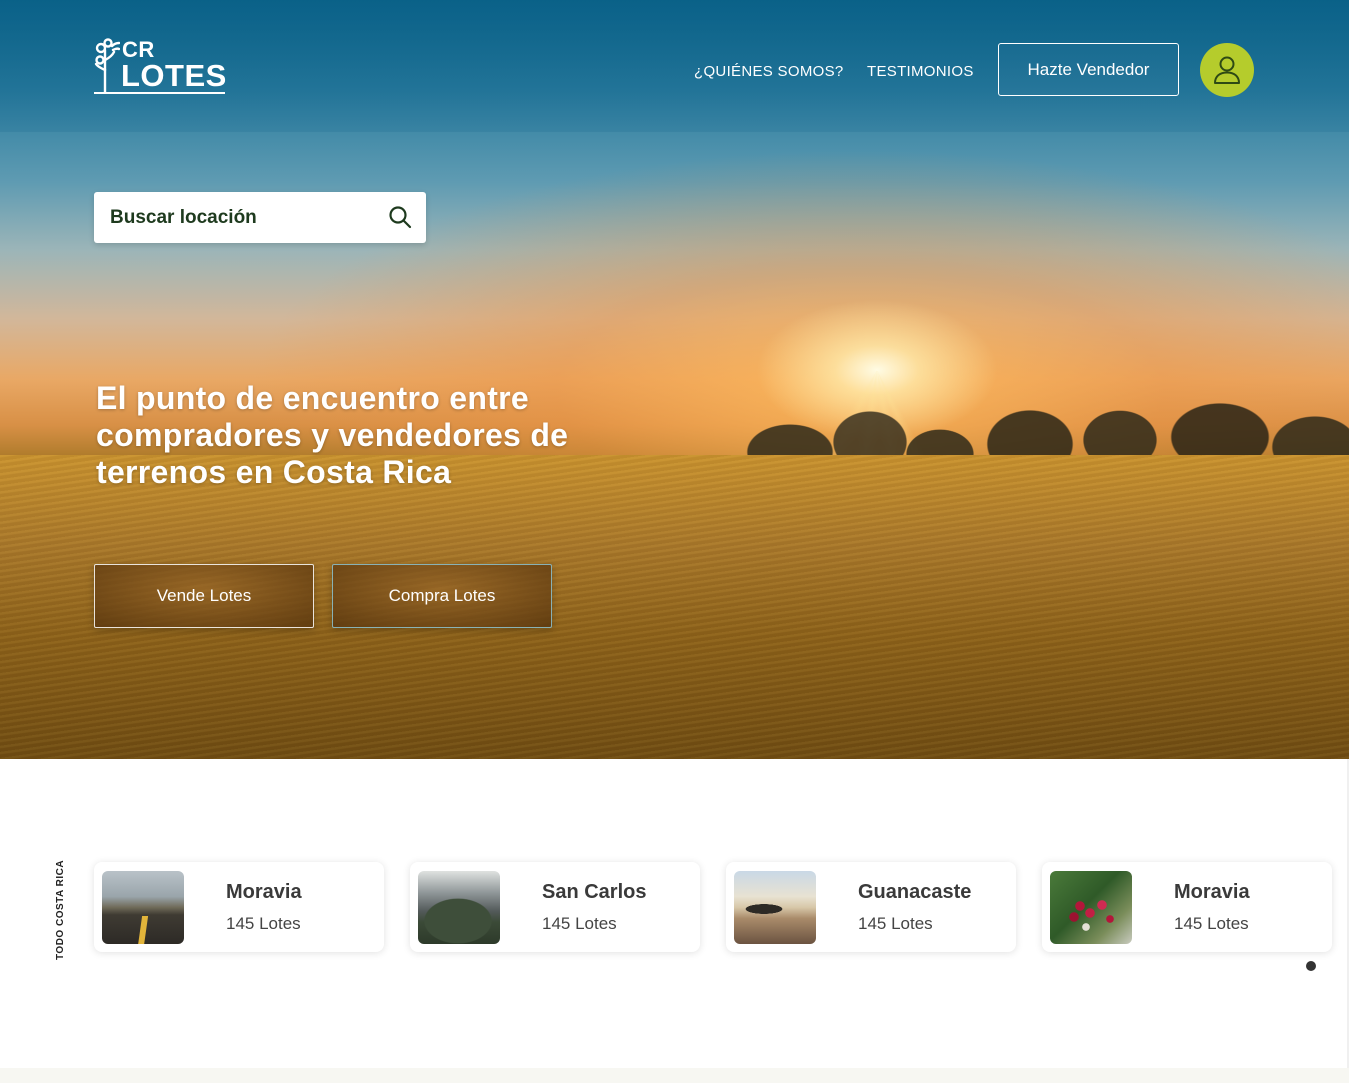 The width and height of the screenshot is (1349, 1083). I want to click on location-card: San Carlos 145 Lotes, so click(555, 907).